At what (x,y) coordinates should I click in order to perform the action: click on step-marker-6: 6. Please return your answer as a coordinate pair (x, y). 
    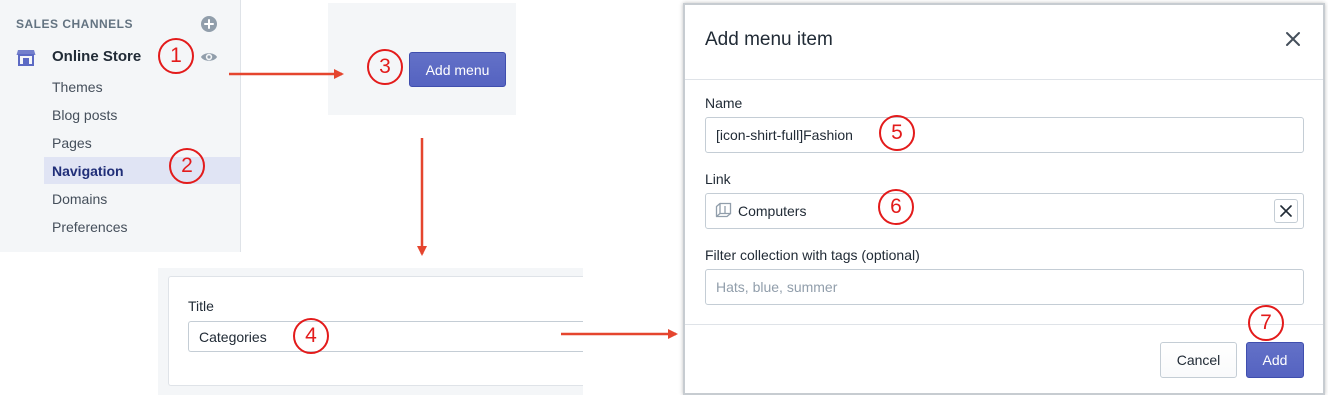
    Looking at the image, I should click on (896, 207).